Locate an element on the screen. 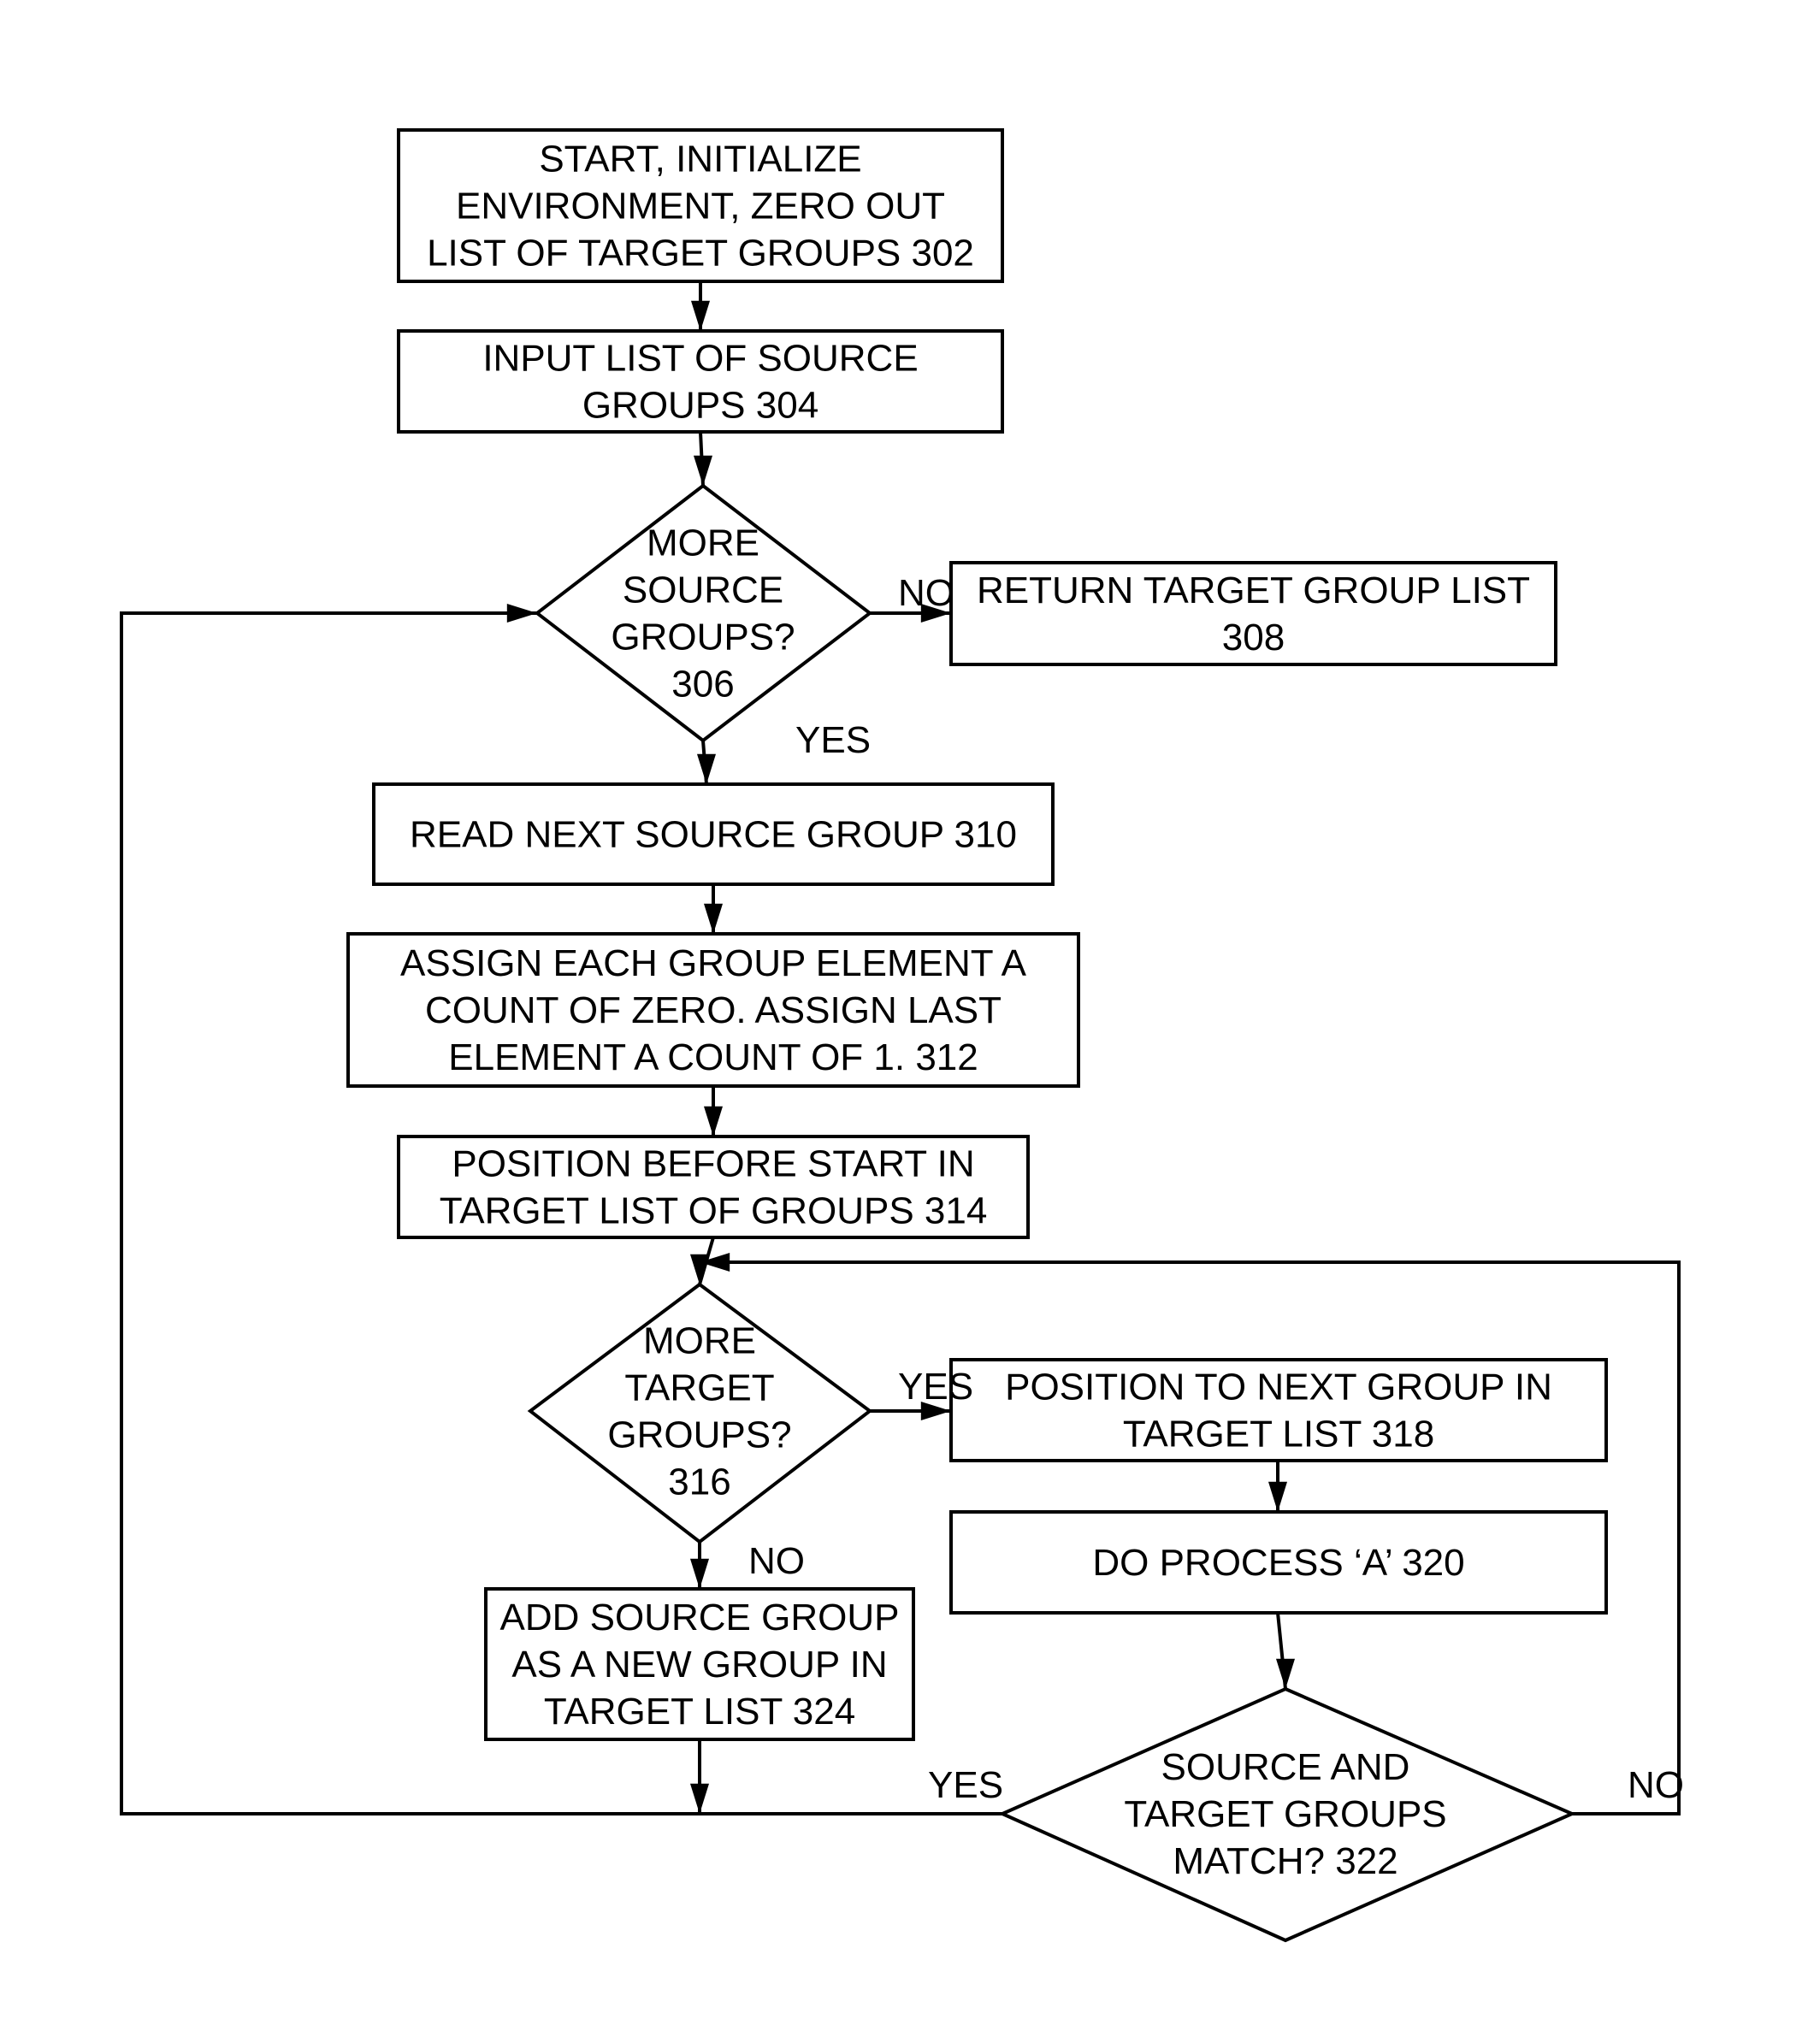 Image resolution: width=1820 pixels, height=2025 pixels. node-text-line: POSITION TO NEXT GROUP IN is located at coordinates (1279, 1387).